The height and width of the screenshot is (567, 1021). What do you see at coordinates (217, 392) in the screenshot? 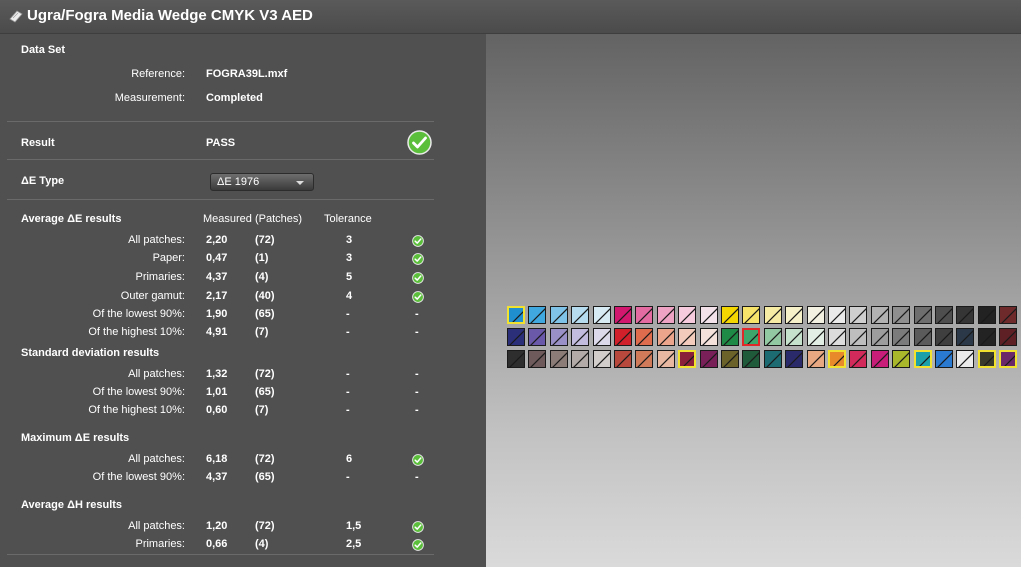
I see `measured-value: 1,01` at bounding box center [217, 392].